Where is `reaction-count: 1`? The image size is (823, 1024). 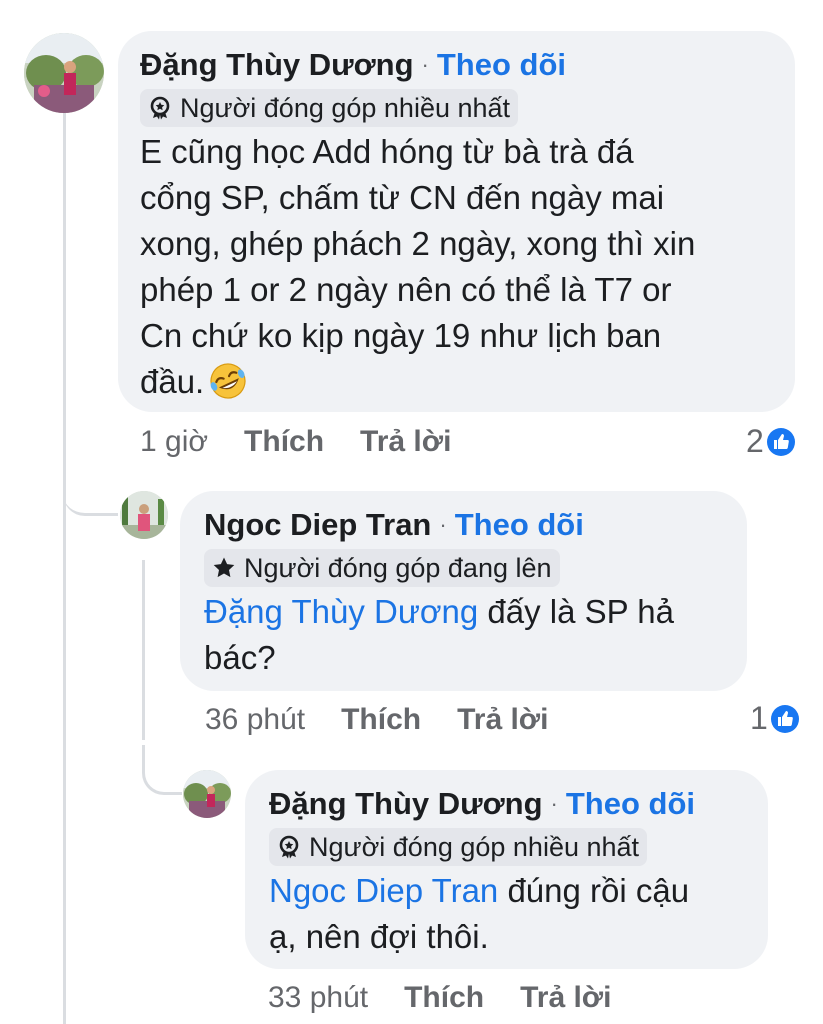 reaction-count: 1 is located at coordinates (759, 718).